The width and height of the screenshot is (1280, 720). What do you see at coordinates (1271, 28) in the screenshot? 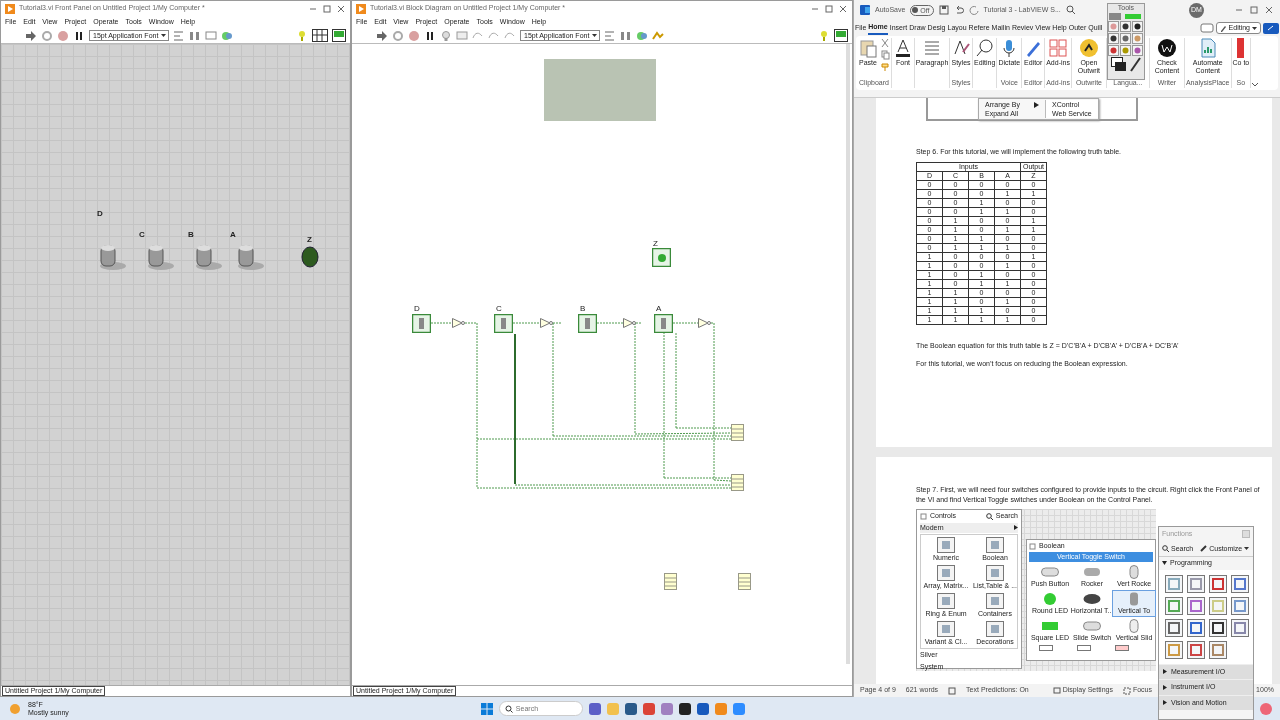
I see `share-icon` at bounding box center [1271, 28].